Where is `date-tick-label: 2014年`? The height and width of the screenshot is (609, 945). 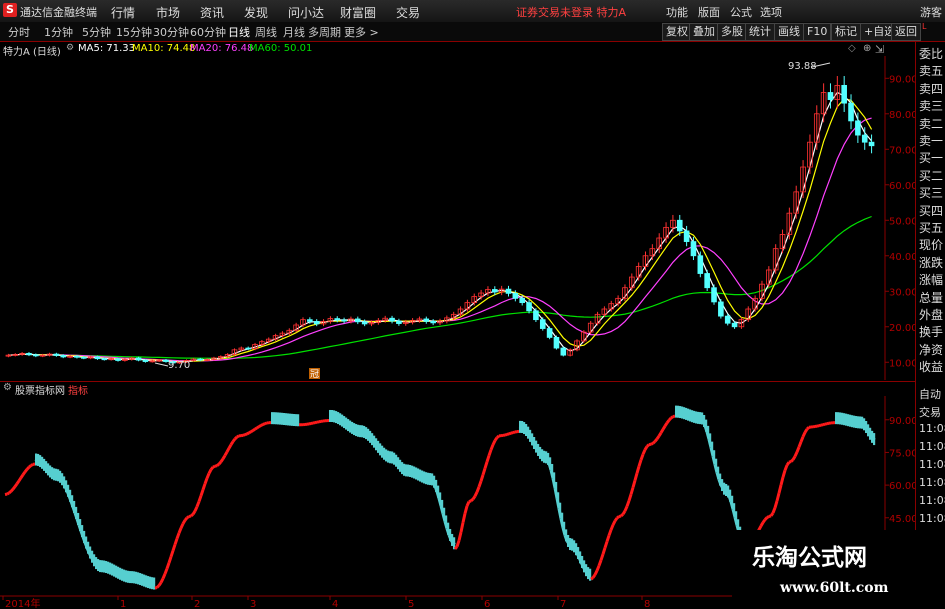 date-tick-label: 2014年 is located at coordinates (22, 603).